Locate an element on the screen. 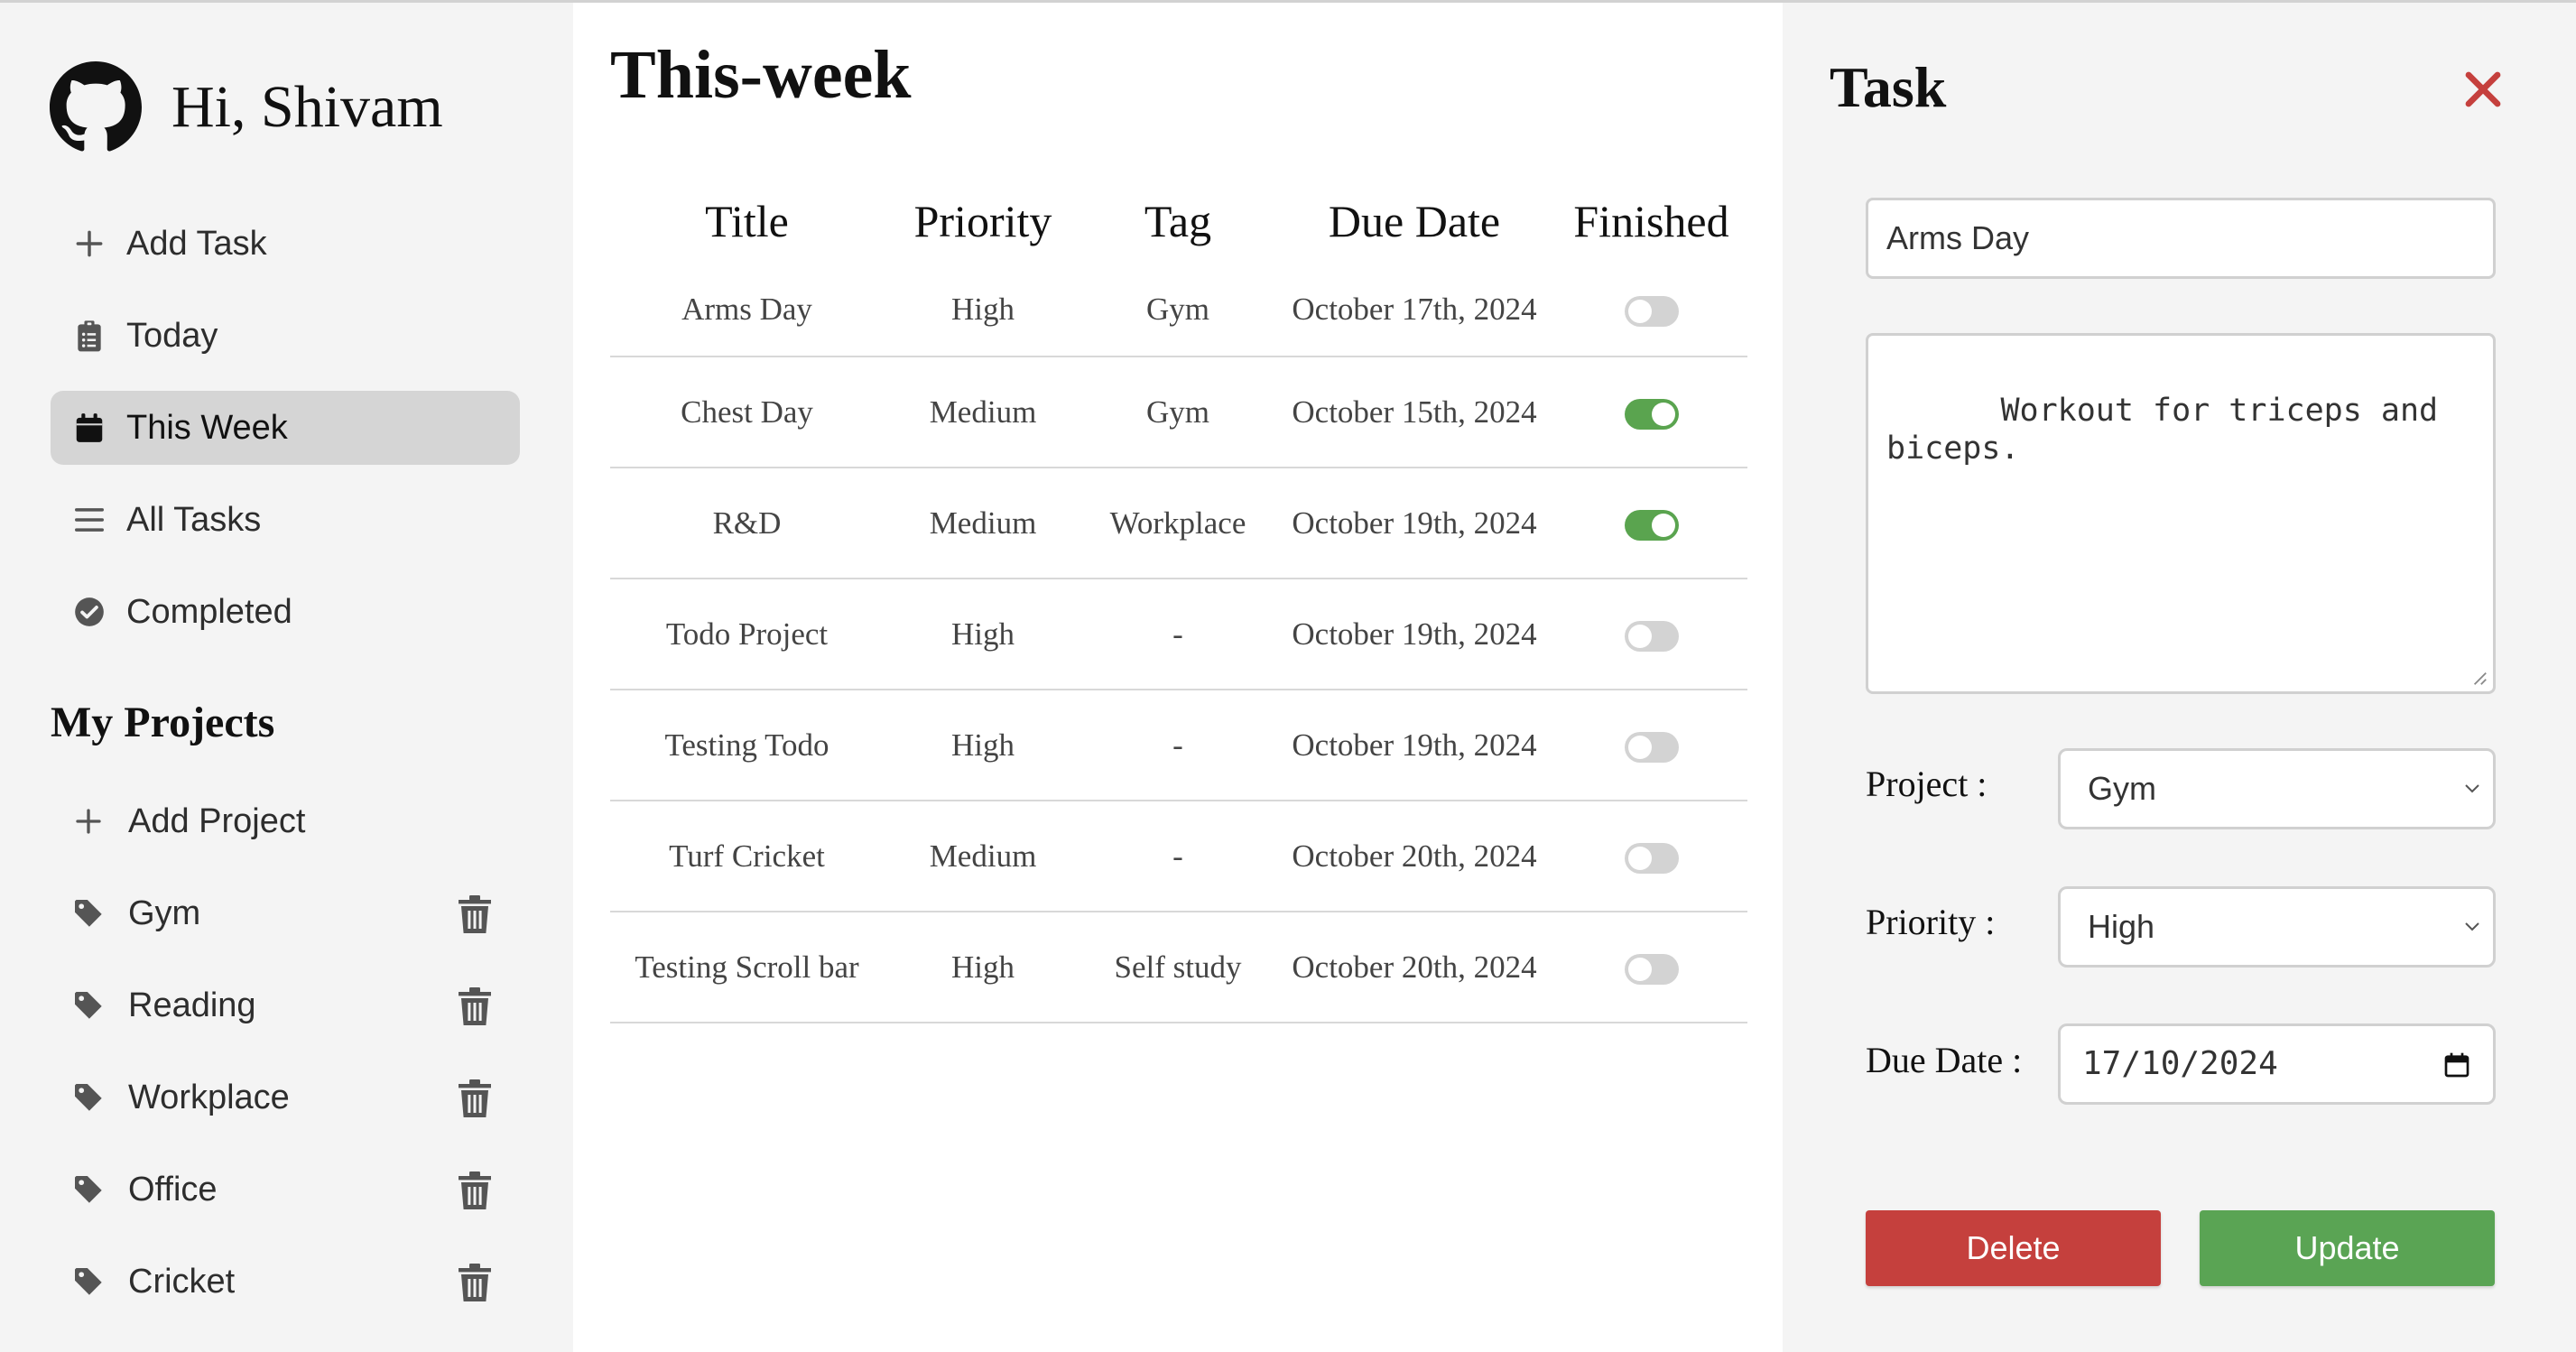 The height and width of the screenshot is (1352, 2576). table-row: Arms Day High Gym October 17th, 2024 is located at coordinates (1178, 310).